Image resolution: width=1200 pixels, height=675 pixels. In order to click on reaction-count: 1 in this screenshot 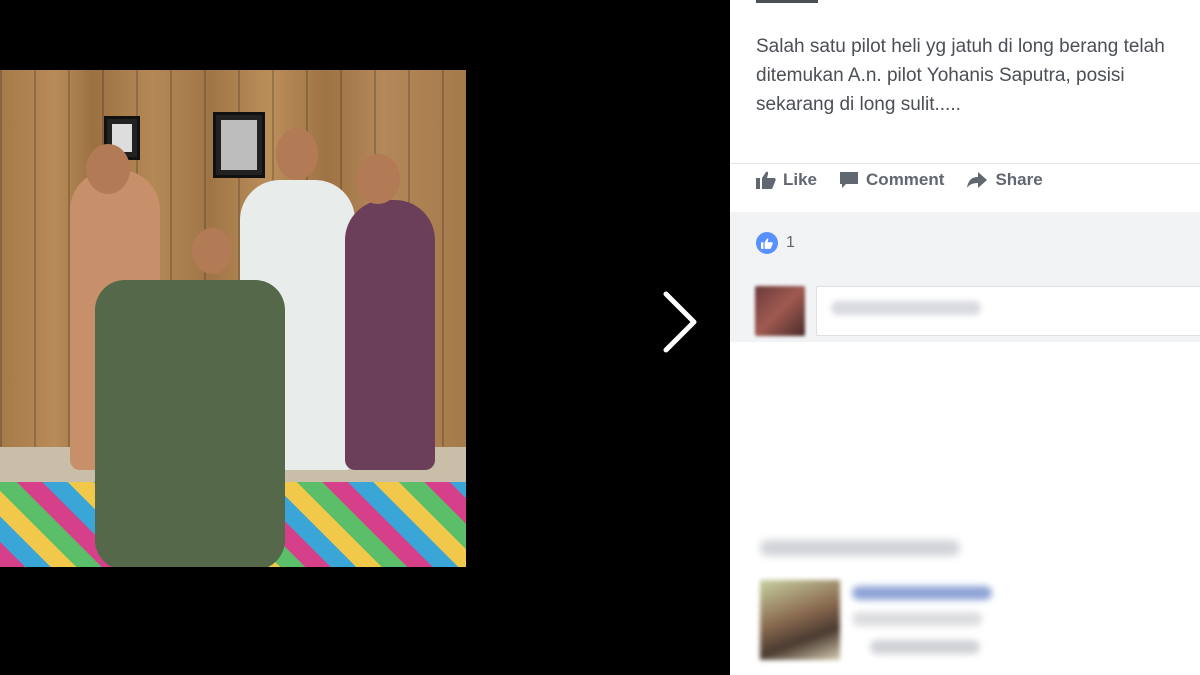, I will do `click(790, 243)`.